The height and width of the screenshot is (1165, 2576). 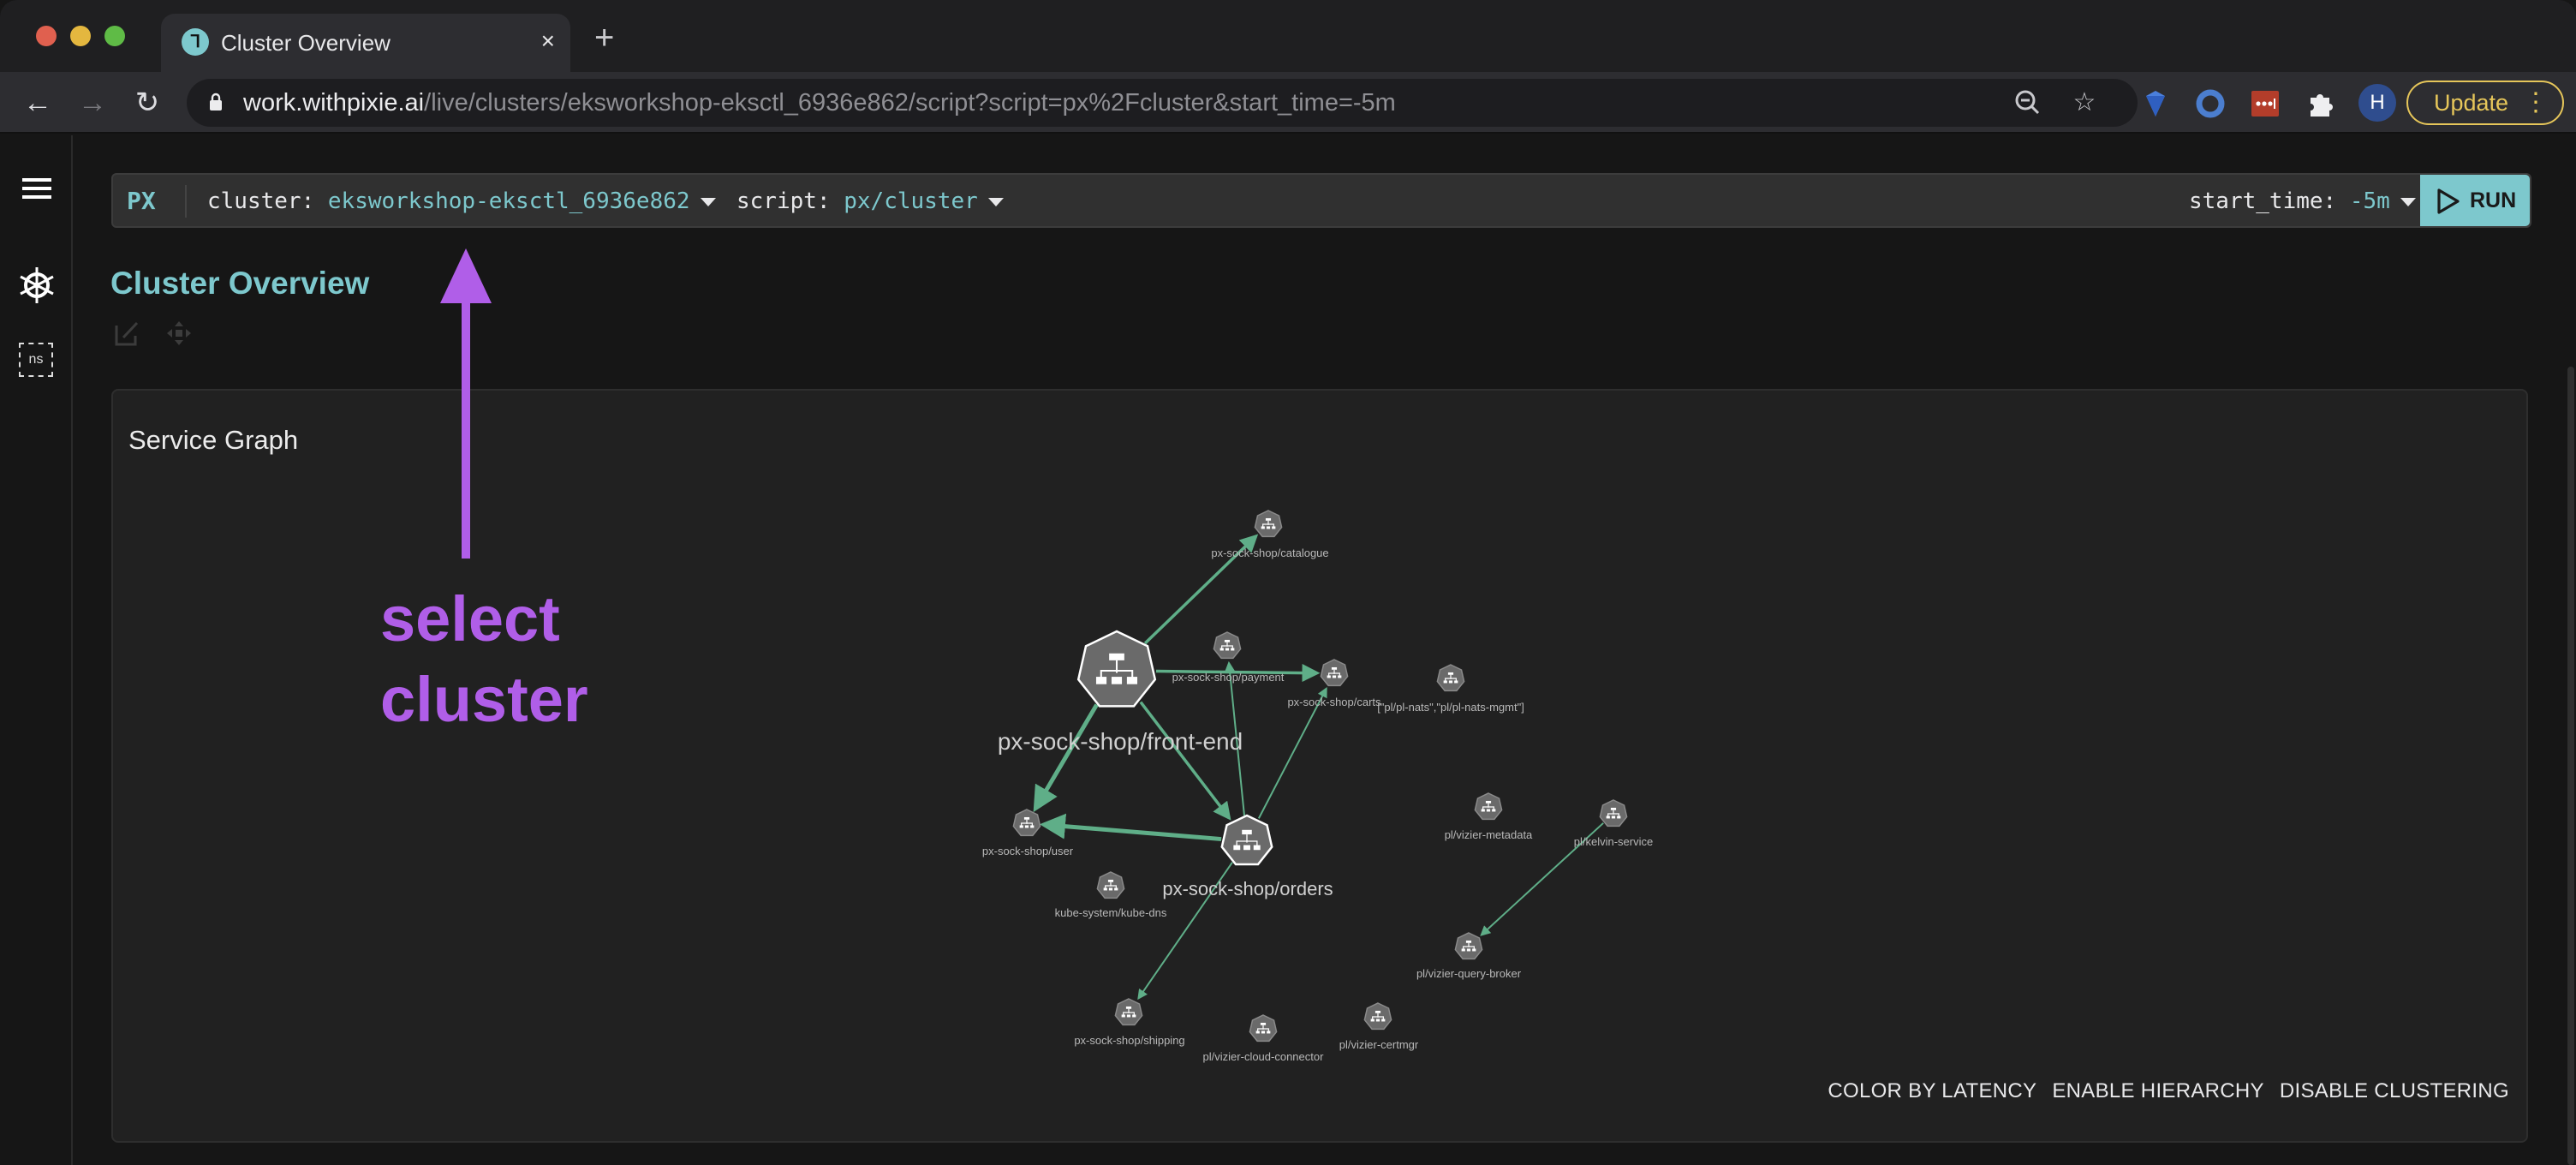 I want to click on graph-node-label: kube-system/kube-dns, so click(x=1111, y=912).